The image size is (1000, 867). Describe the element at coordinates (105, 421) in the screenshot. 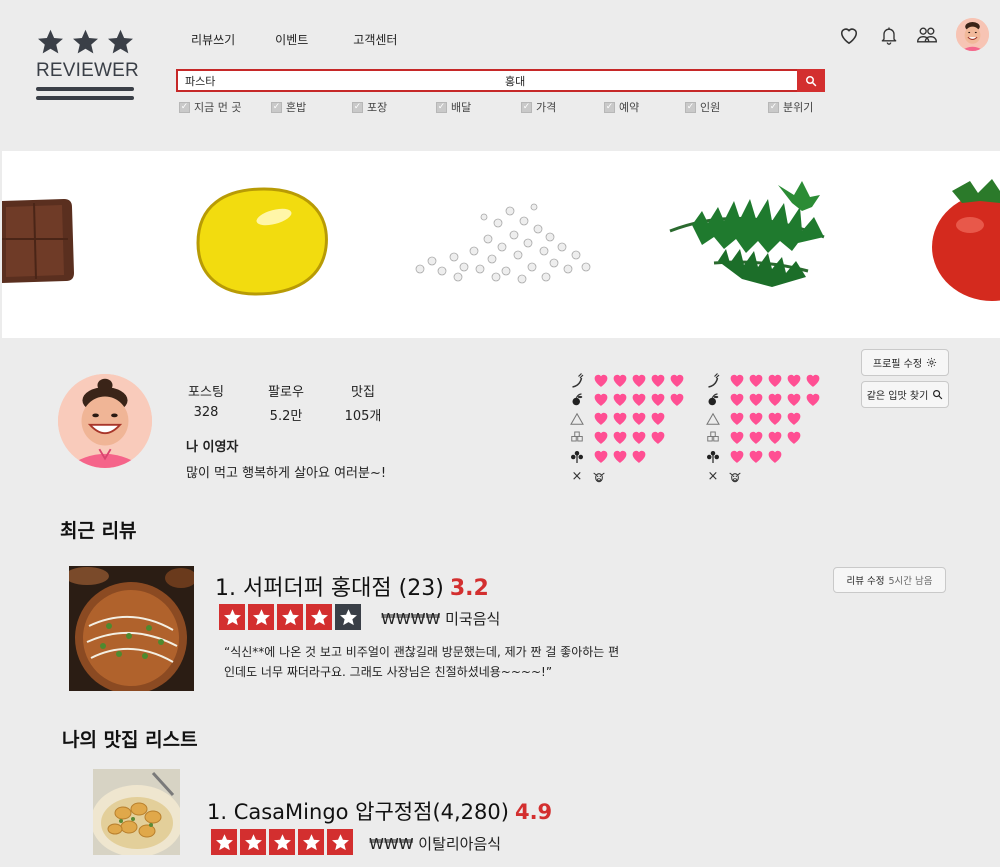

I see `profile-avatar` at that location.